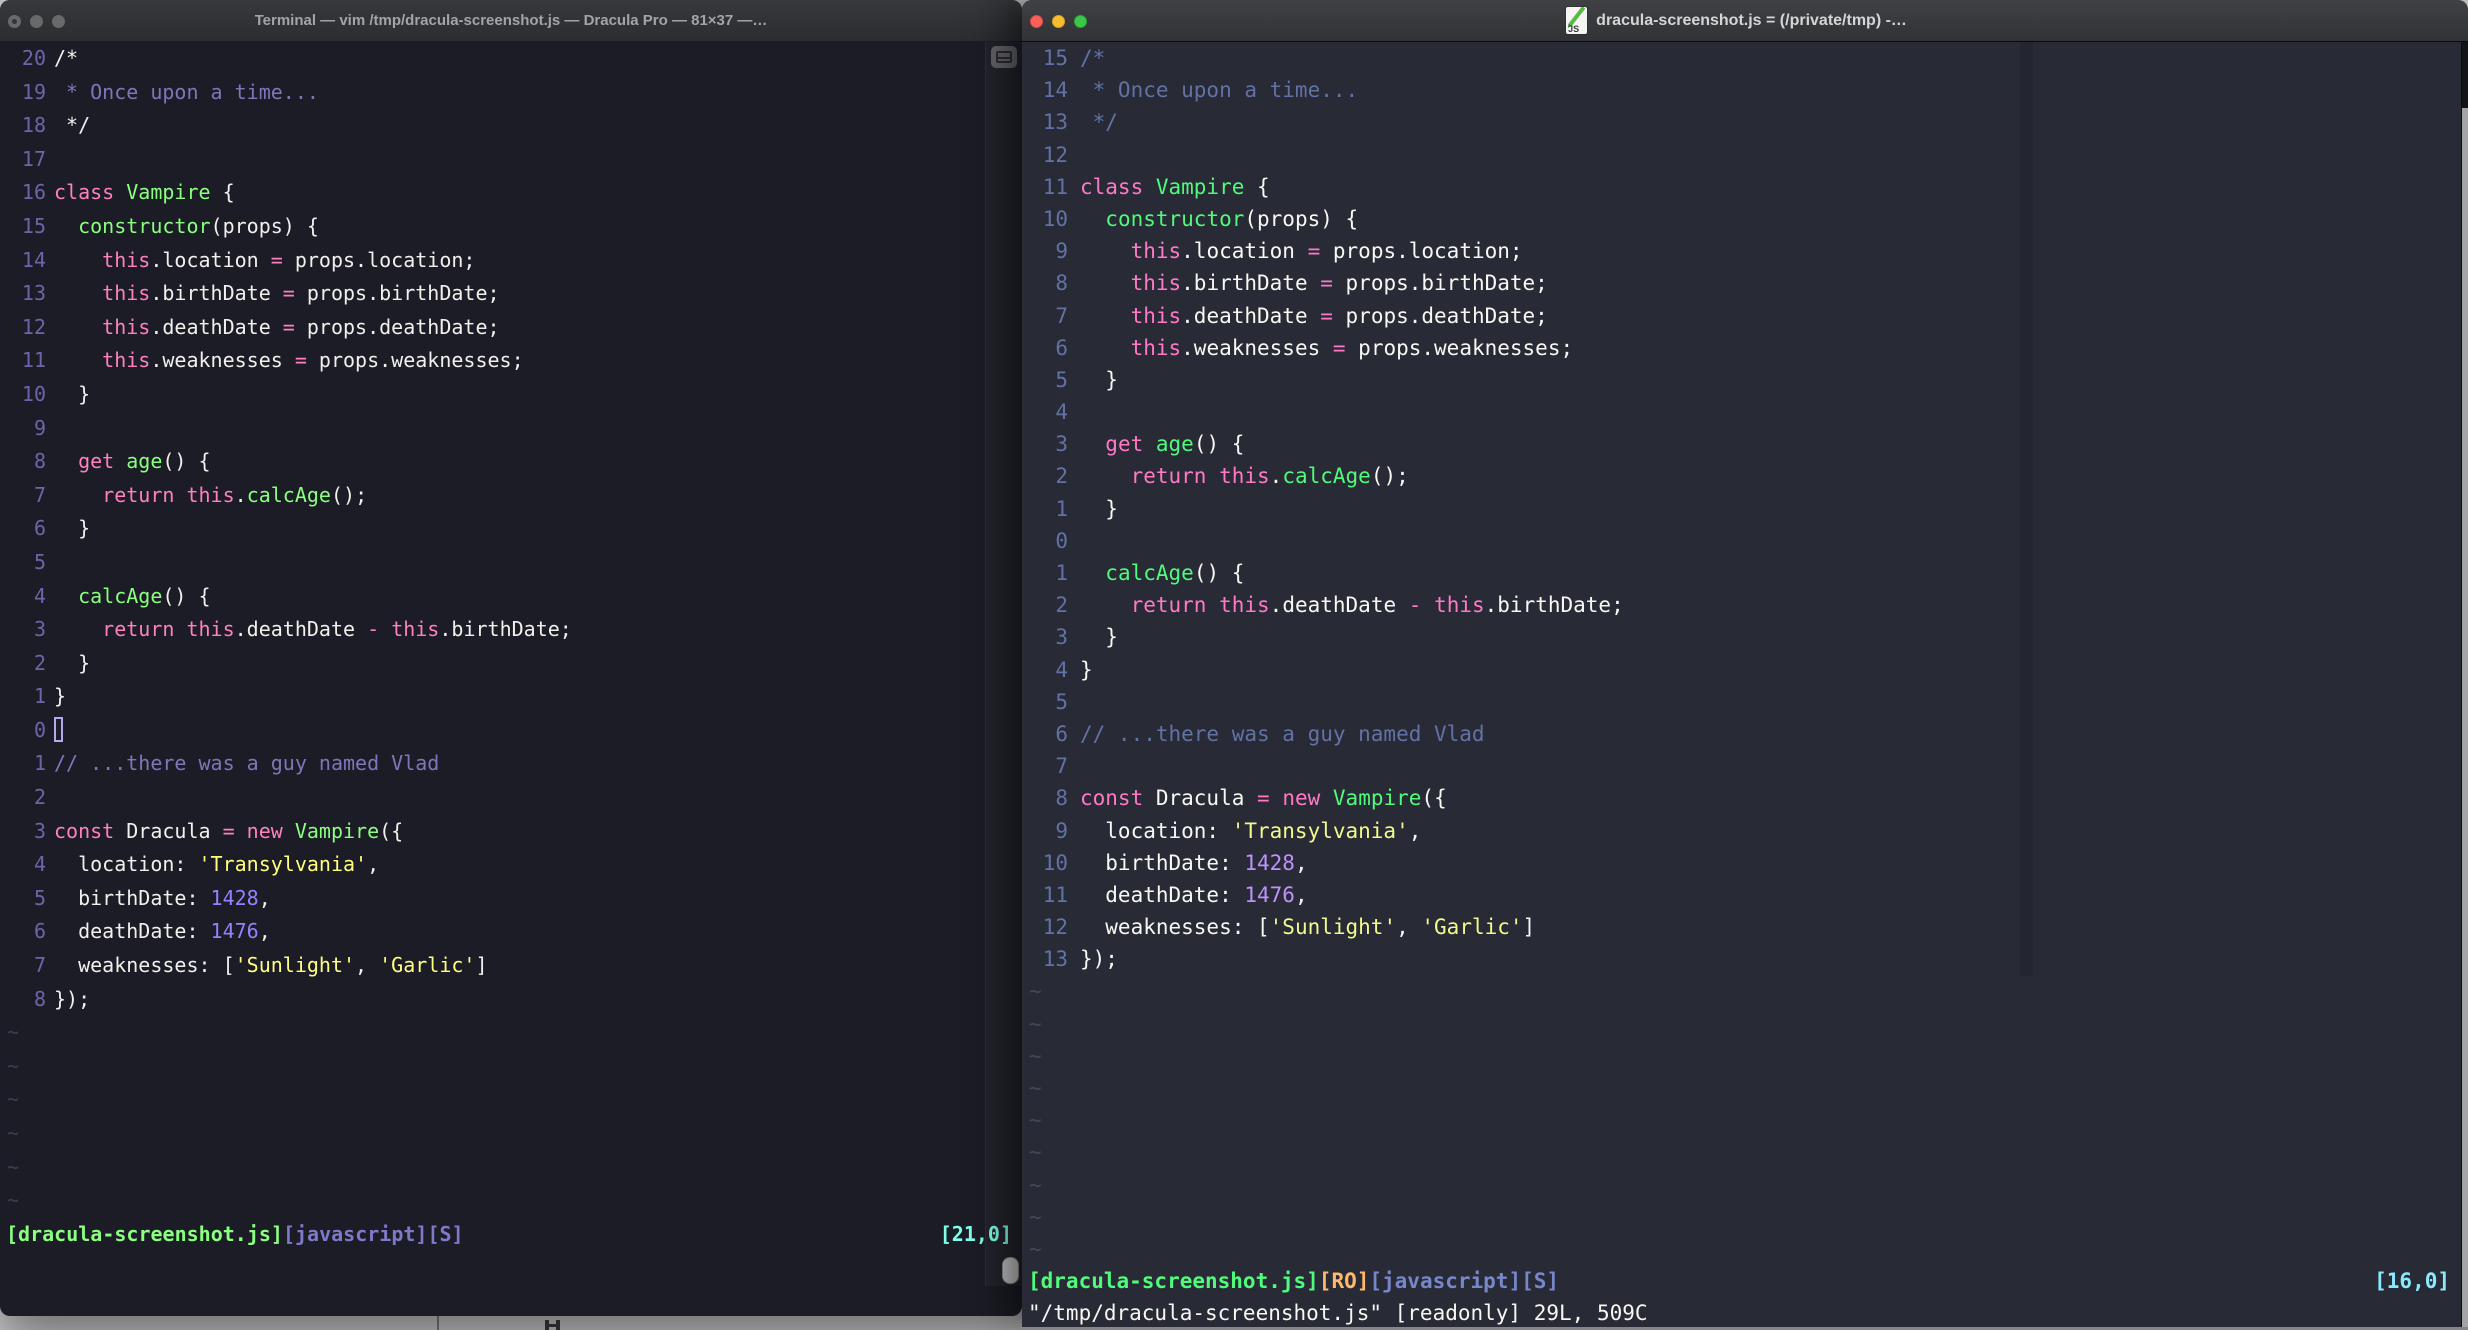  Describe the element at coordinates (373, 1233) in the screenshot. I see `status-filetype: [javascript][S]` at that location.